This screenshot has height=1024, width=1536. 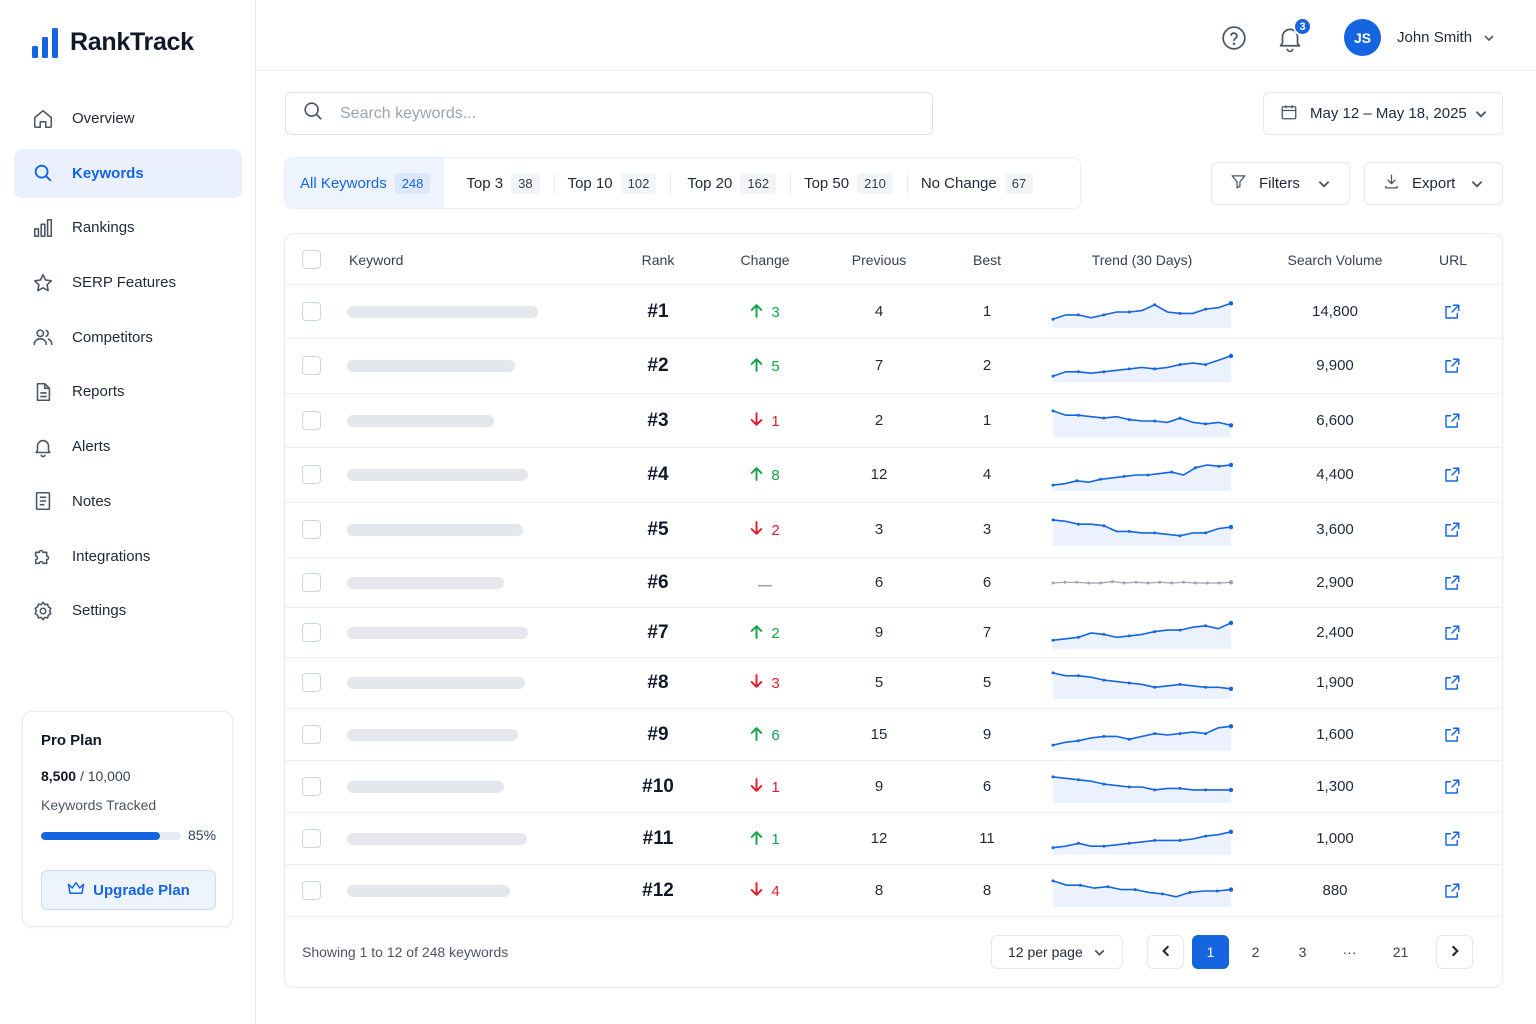 What do you see at coordinates (1400, 952) in the screenshot?
I see `page-button-21: 21` at bounding box center [1400, 952].